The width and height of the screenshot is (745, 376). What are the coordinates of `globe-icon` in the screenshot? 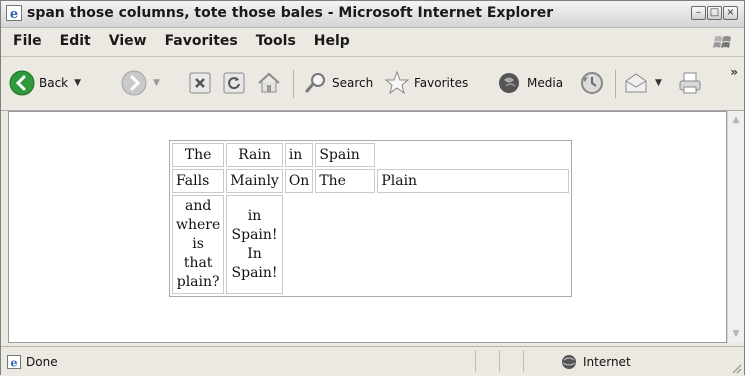 It's located at (569, 362).